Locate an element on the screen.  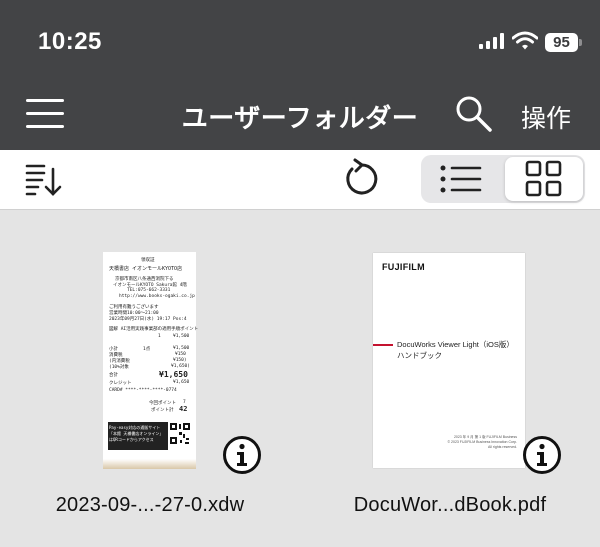
receipt-url: http://www.books-ogaki.co.jp is located at coordinates (157, 296).